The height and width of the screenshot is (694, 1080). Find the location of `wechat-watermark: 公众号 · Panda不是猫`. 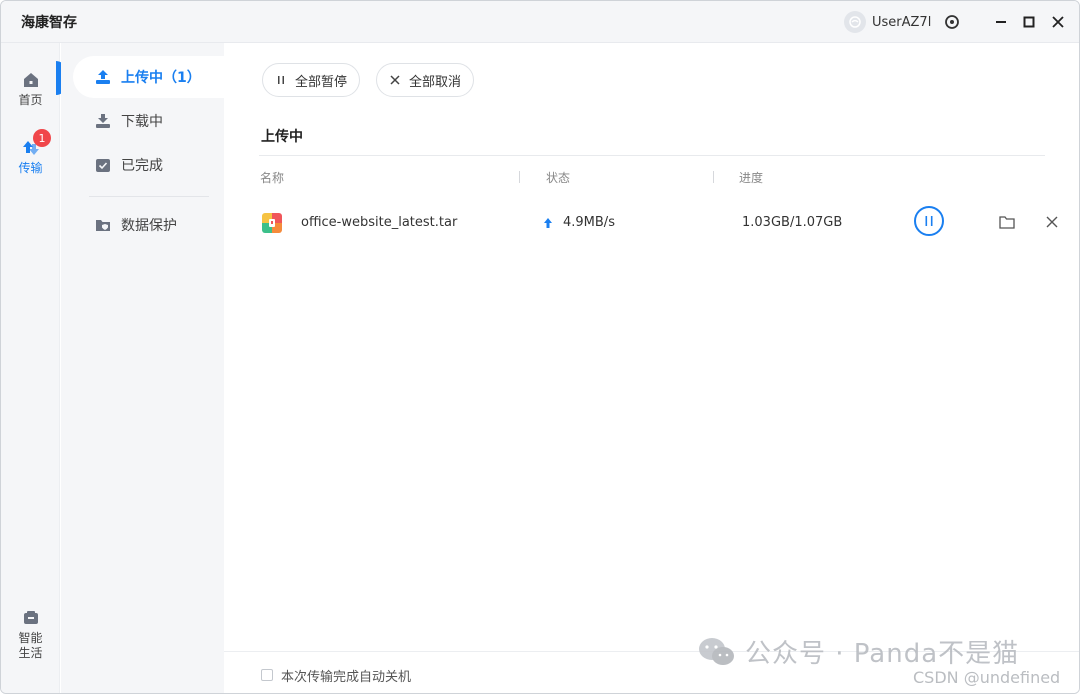

wechat-watermark: 公众号 · Panda不是猫 is located at coordinates (858, 651).